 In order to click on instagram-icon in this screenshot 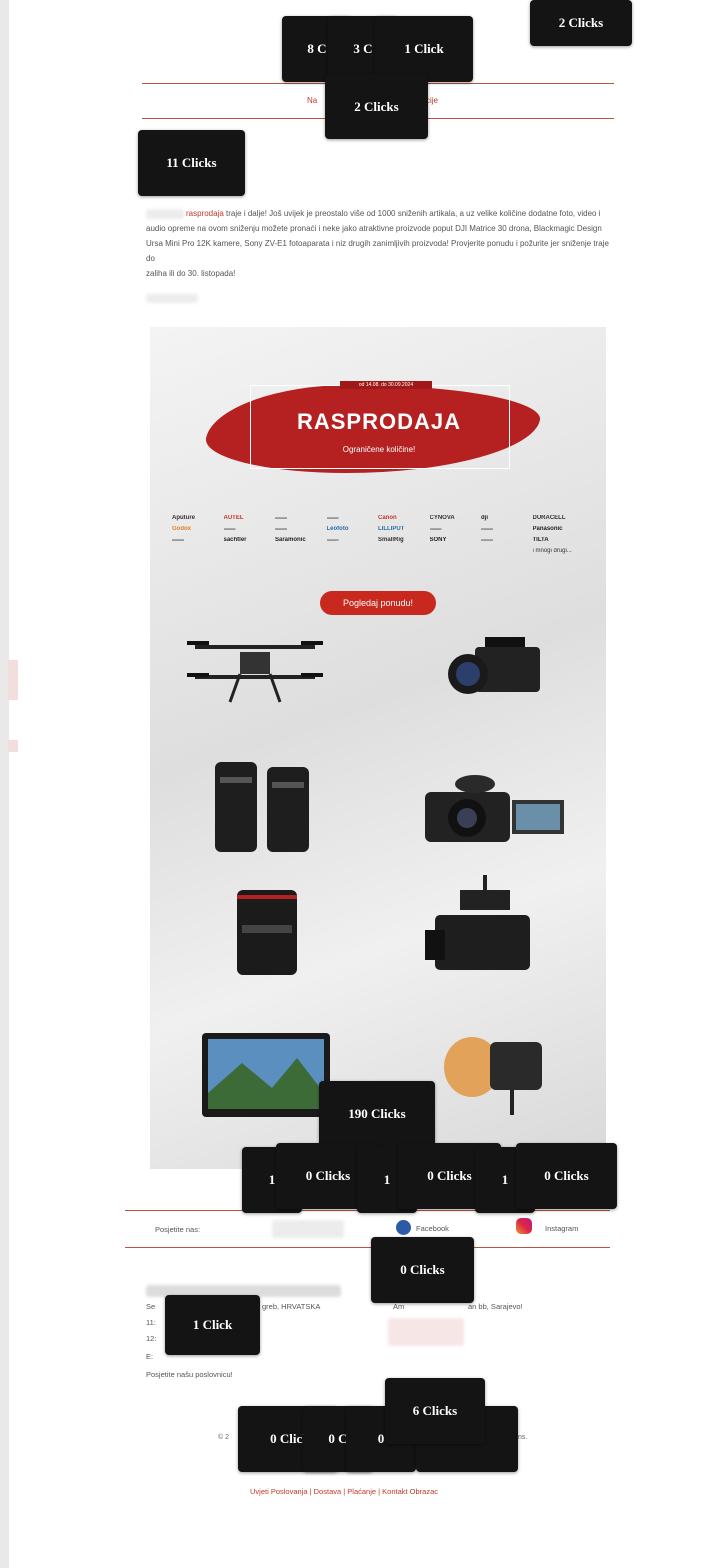, I will do `click(524, 1226)`.